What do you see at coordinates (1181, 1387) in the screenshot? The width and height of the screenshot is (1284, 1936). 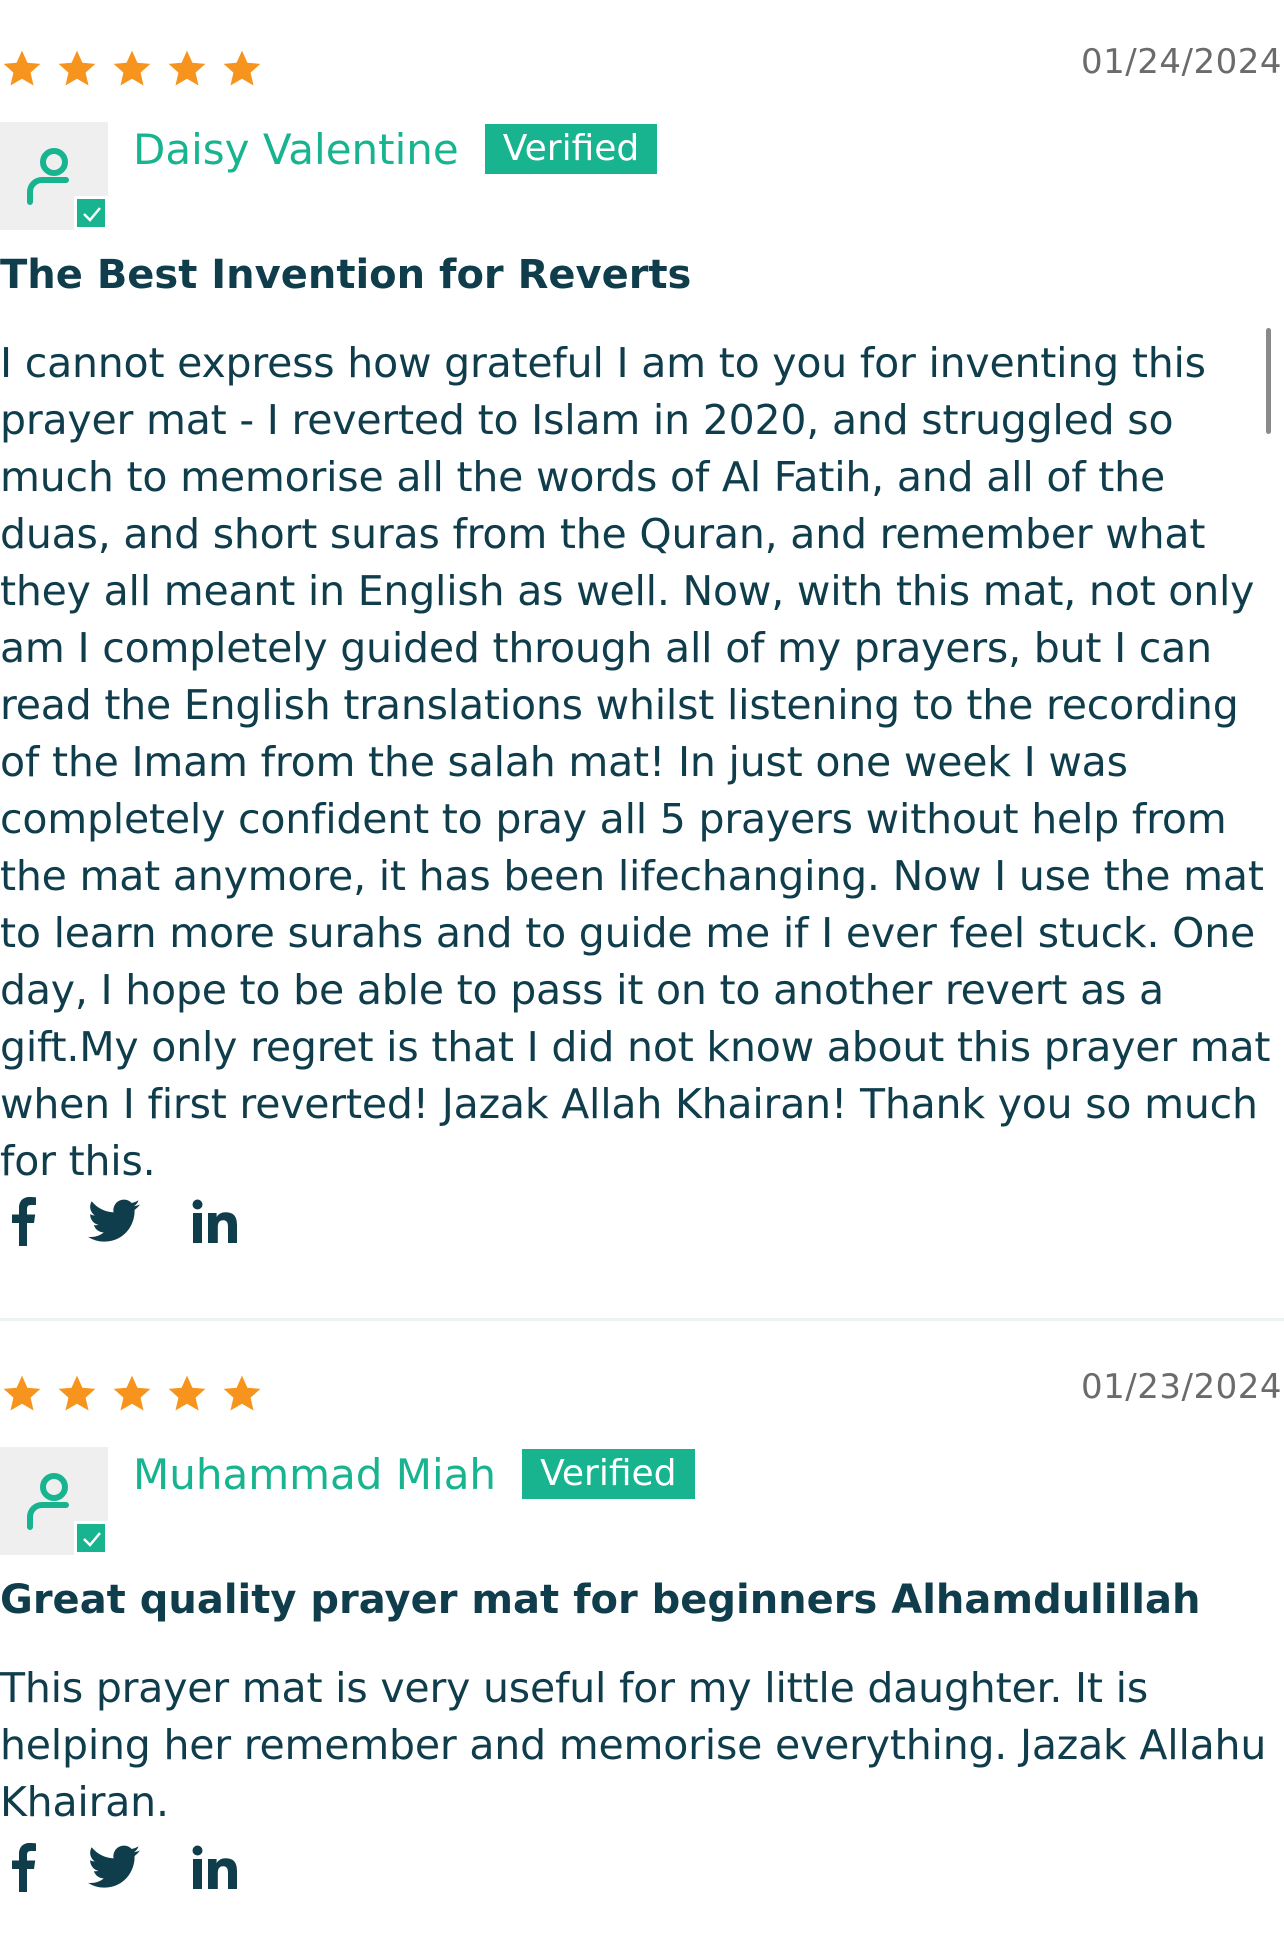 I see `review-date: 01/23/2024` at bounding box center [1181, 1387].